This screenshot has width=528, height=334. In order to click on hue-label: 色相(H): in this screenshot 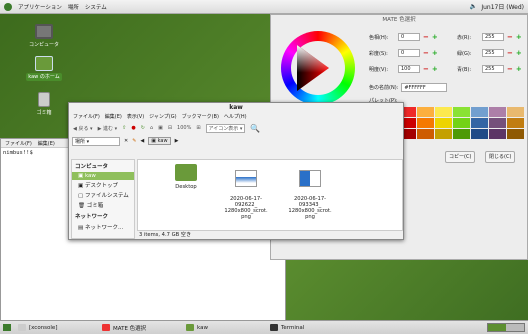, I will do `click(379, 37)`.